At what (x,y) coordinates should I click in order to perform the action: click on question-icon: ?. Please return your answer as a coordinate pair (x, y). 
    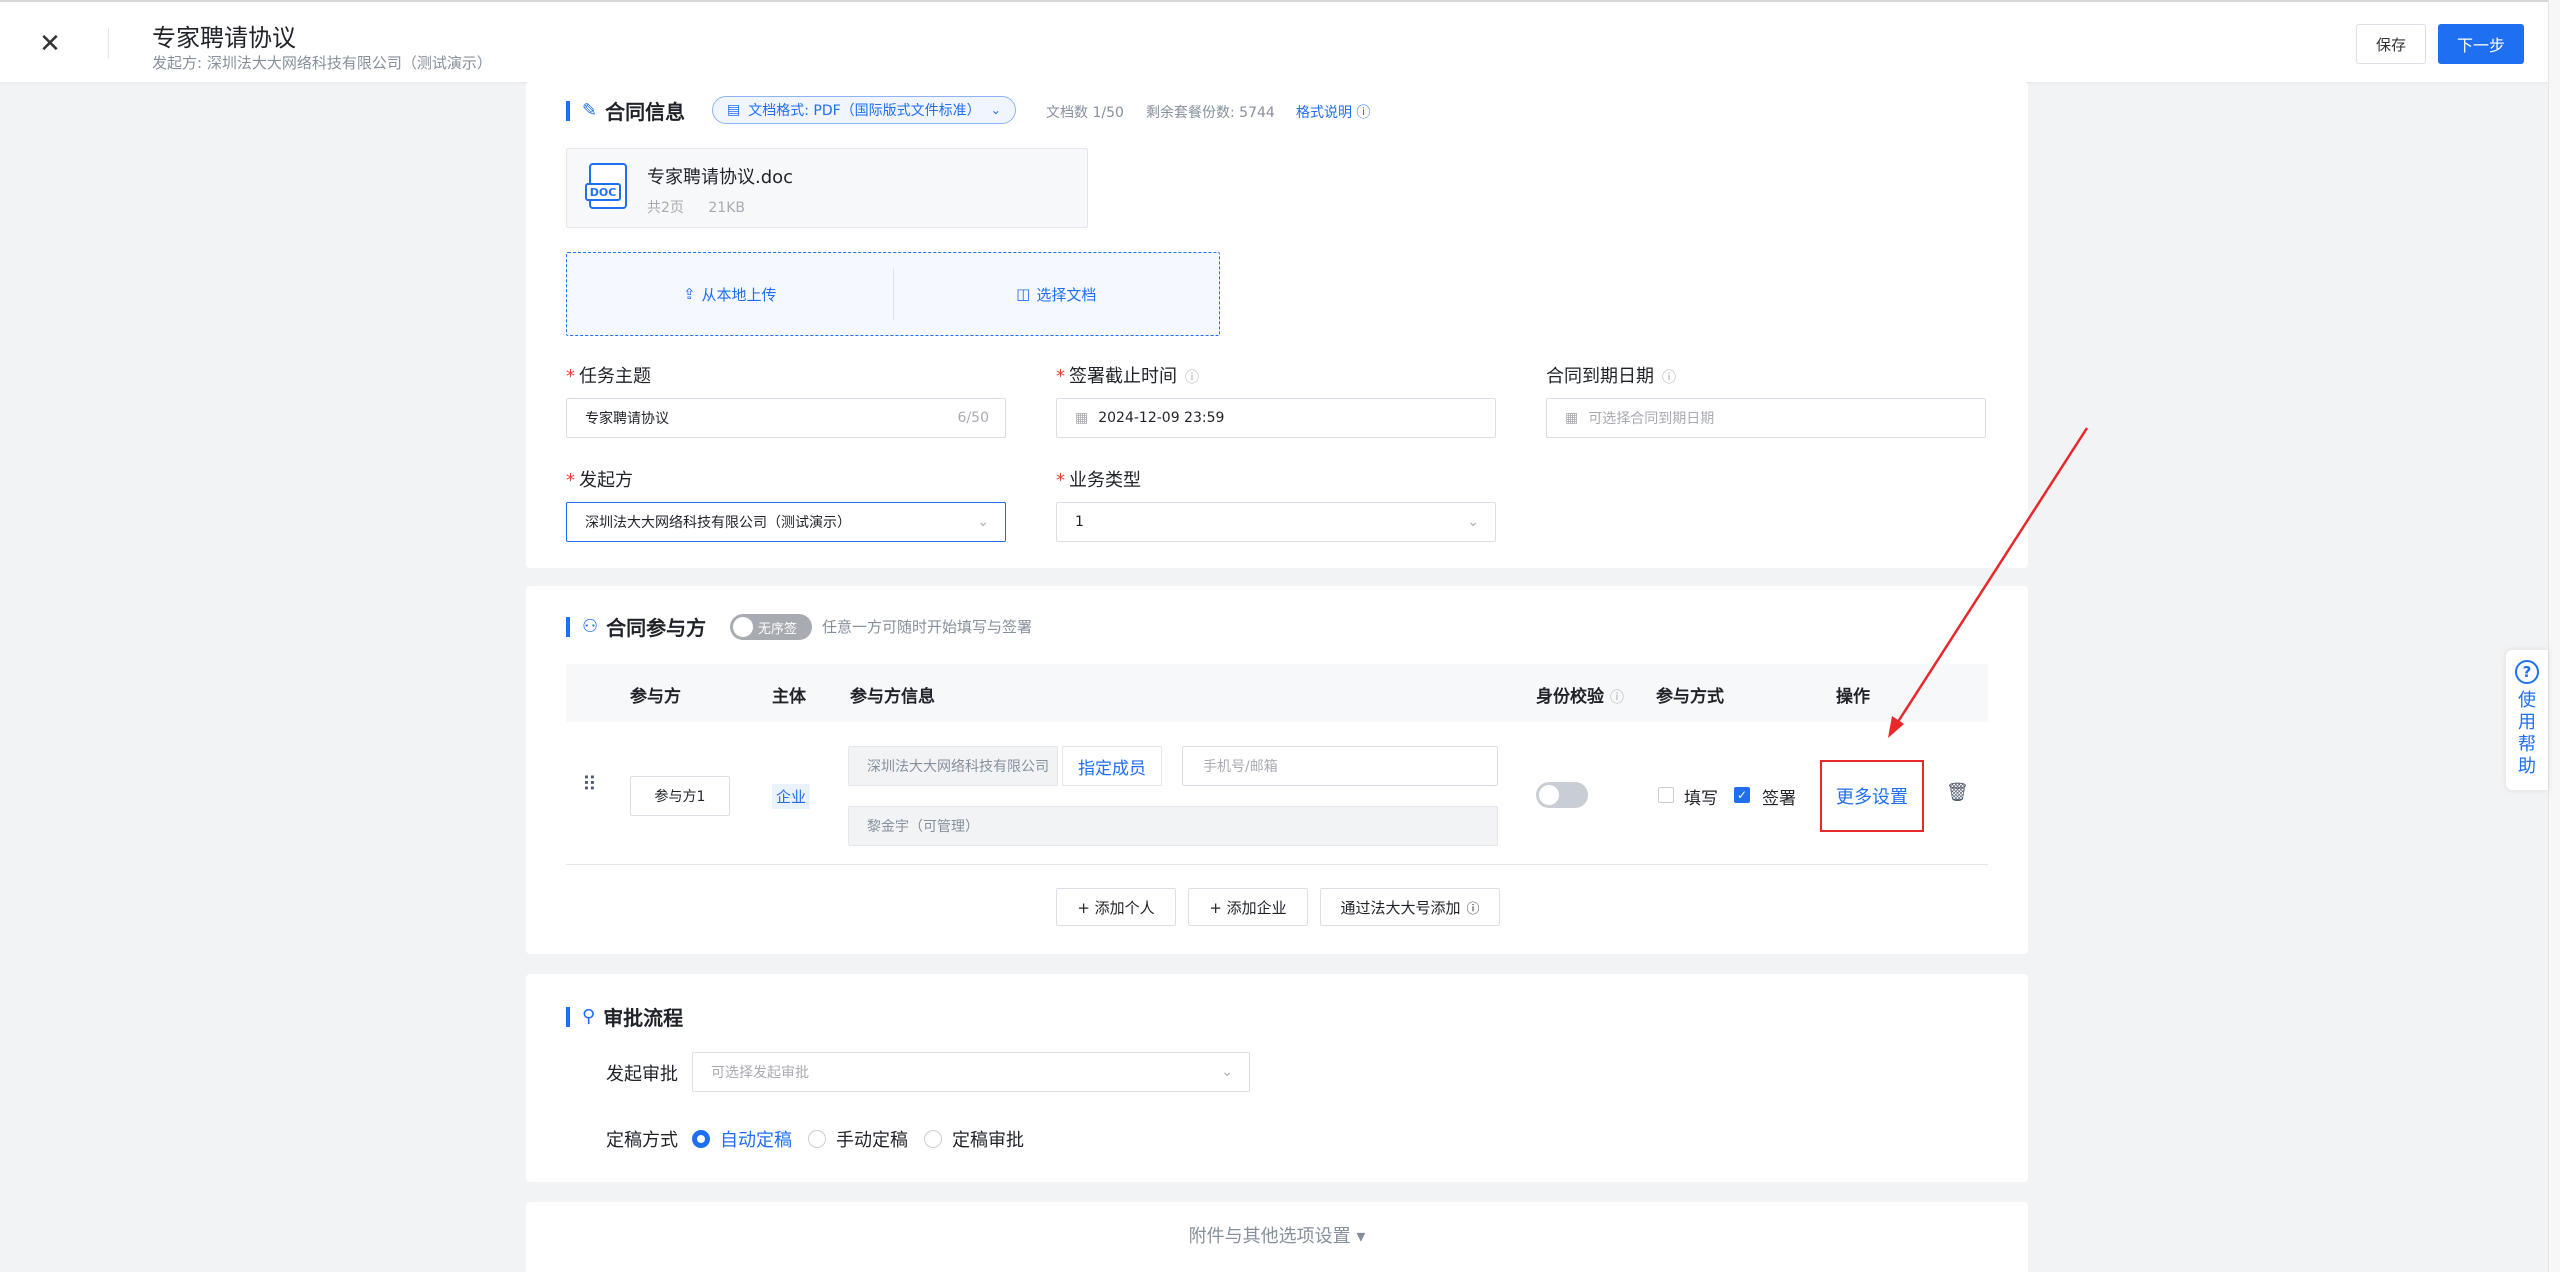
    Looking at the image, I should click on (2527, 672).